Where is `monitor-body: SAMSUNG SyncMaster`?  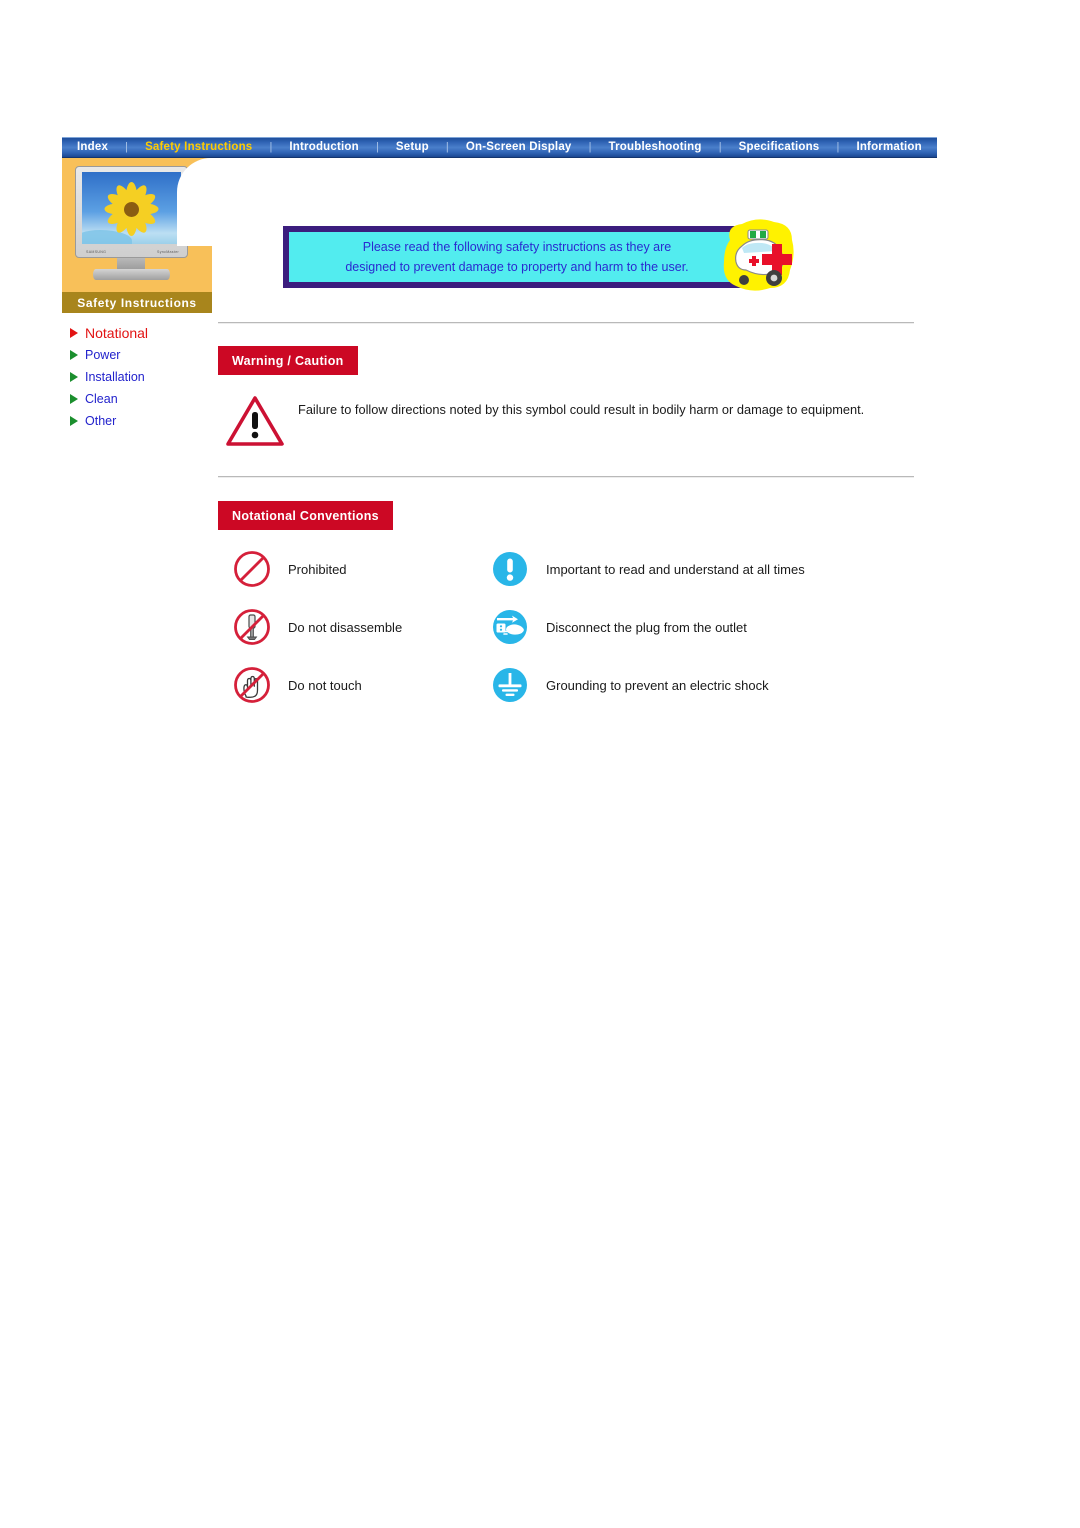 monitor-body: SAMSUNG SyncMaster is located at coordinates (131, 212).